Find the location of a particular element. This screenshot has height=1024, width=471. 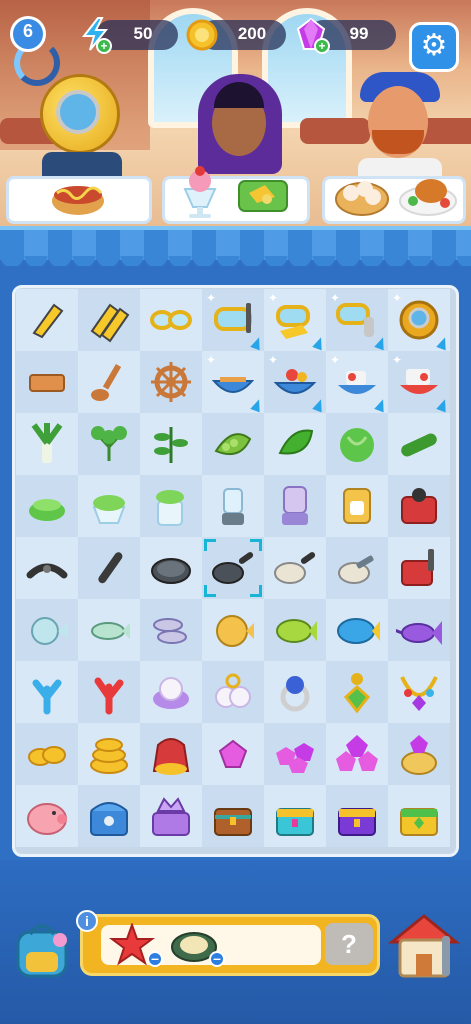

coins-small-icon is located at coordinates (47, 754).